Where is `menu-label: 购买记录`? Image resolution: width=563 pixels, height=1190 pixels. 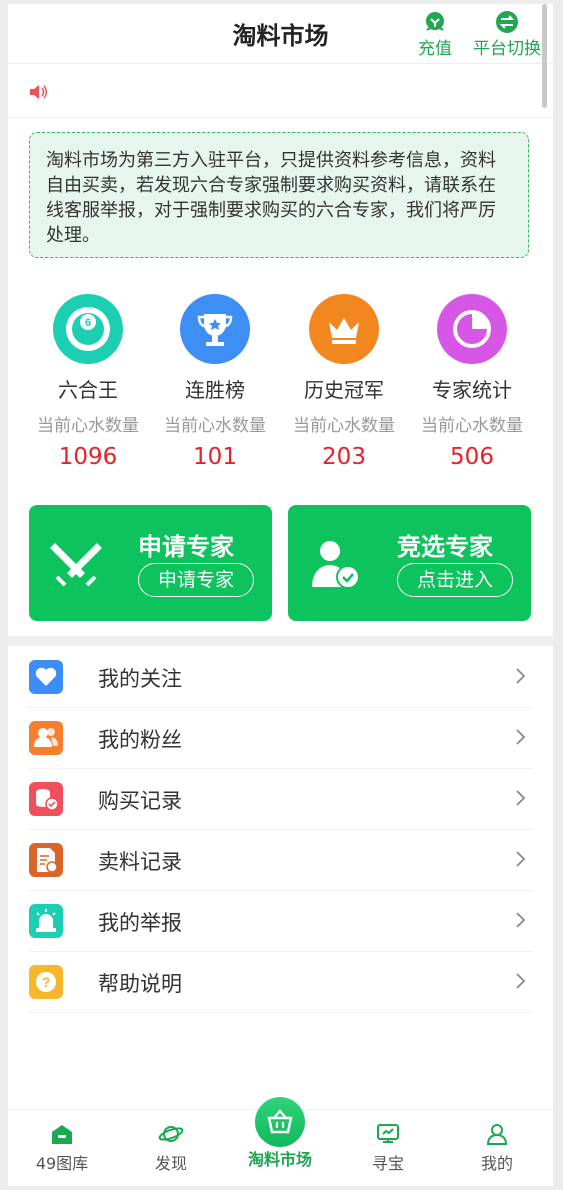
menu-label: 购买记录 is located at coordinates (140, 801).